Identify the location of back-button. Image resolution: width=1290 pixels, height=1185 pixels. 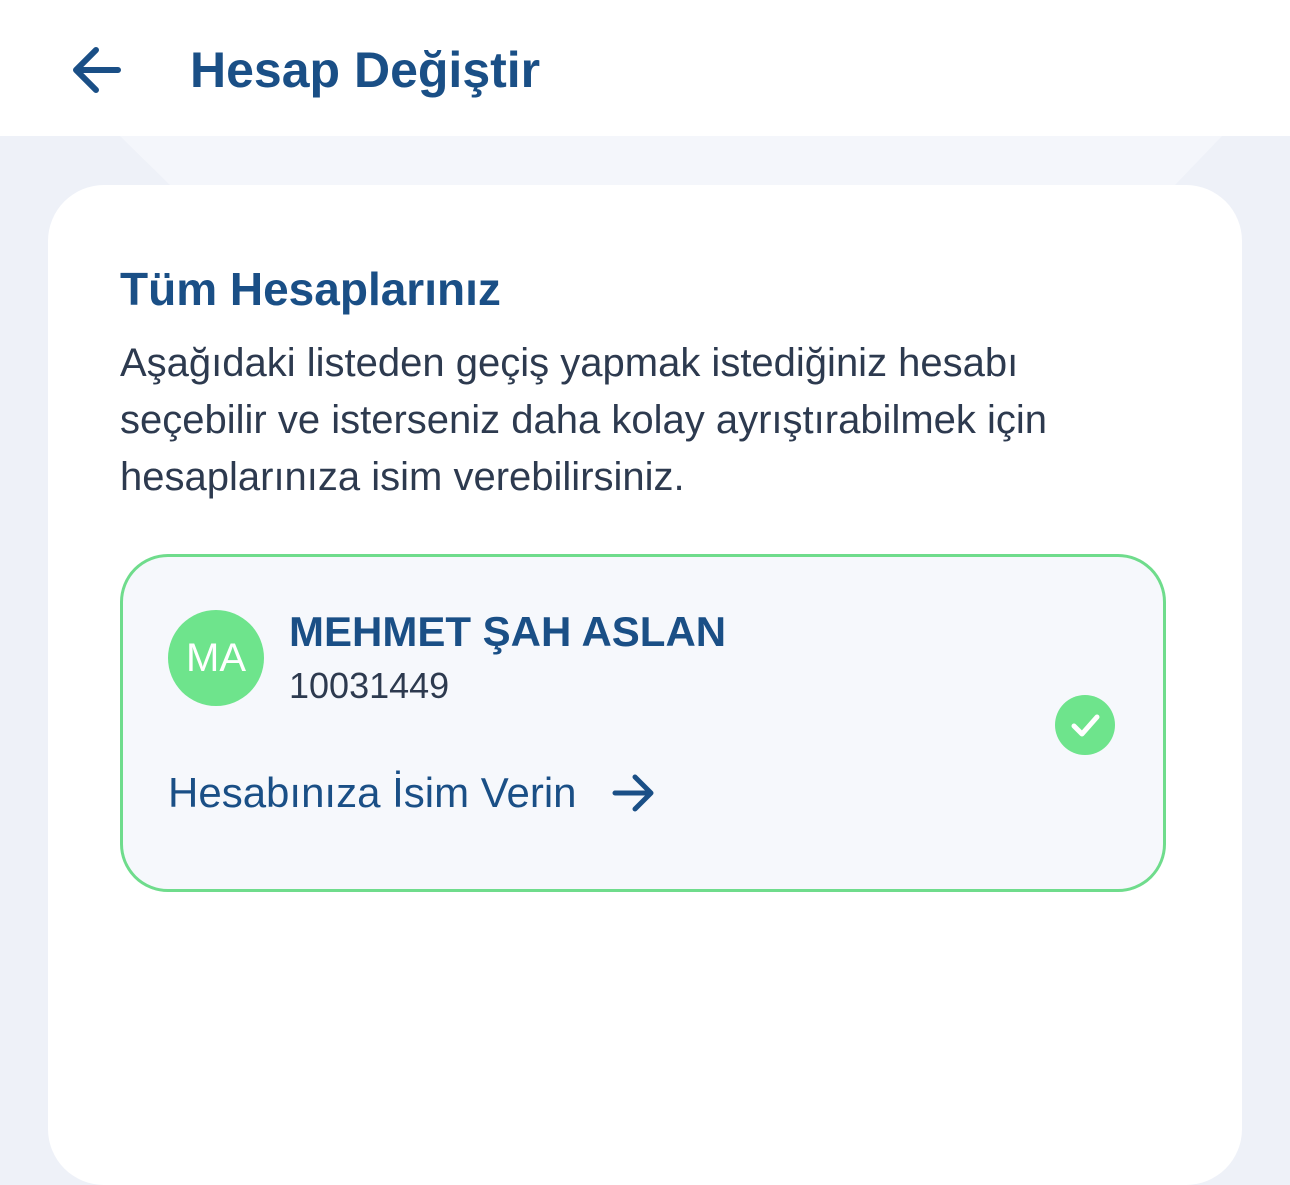
(96, 70).